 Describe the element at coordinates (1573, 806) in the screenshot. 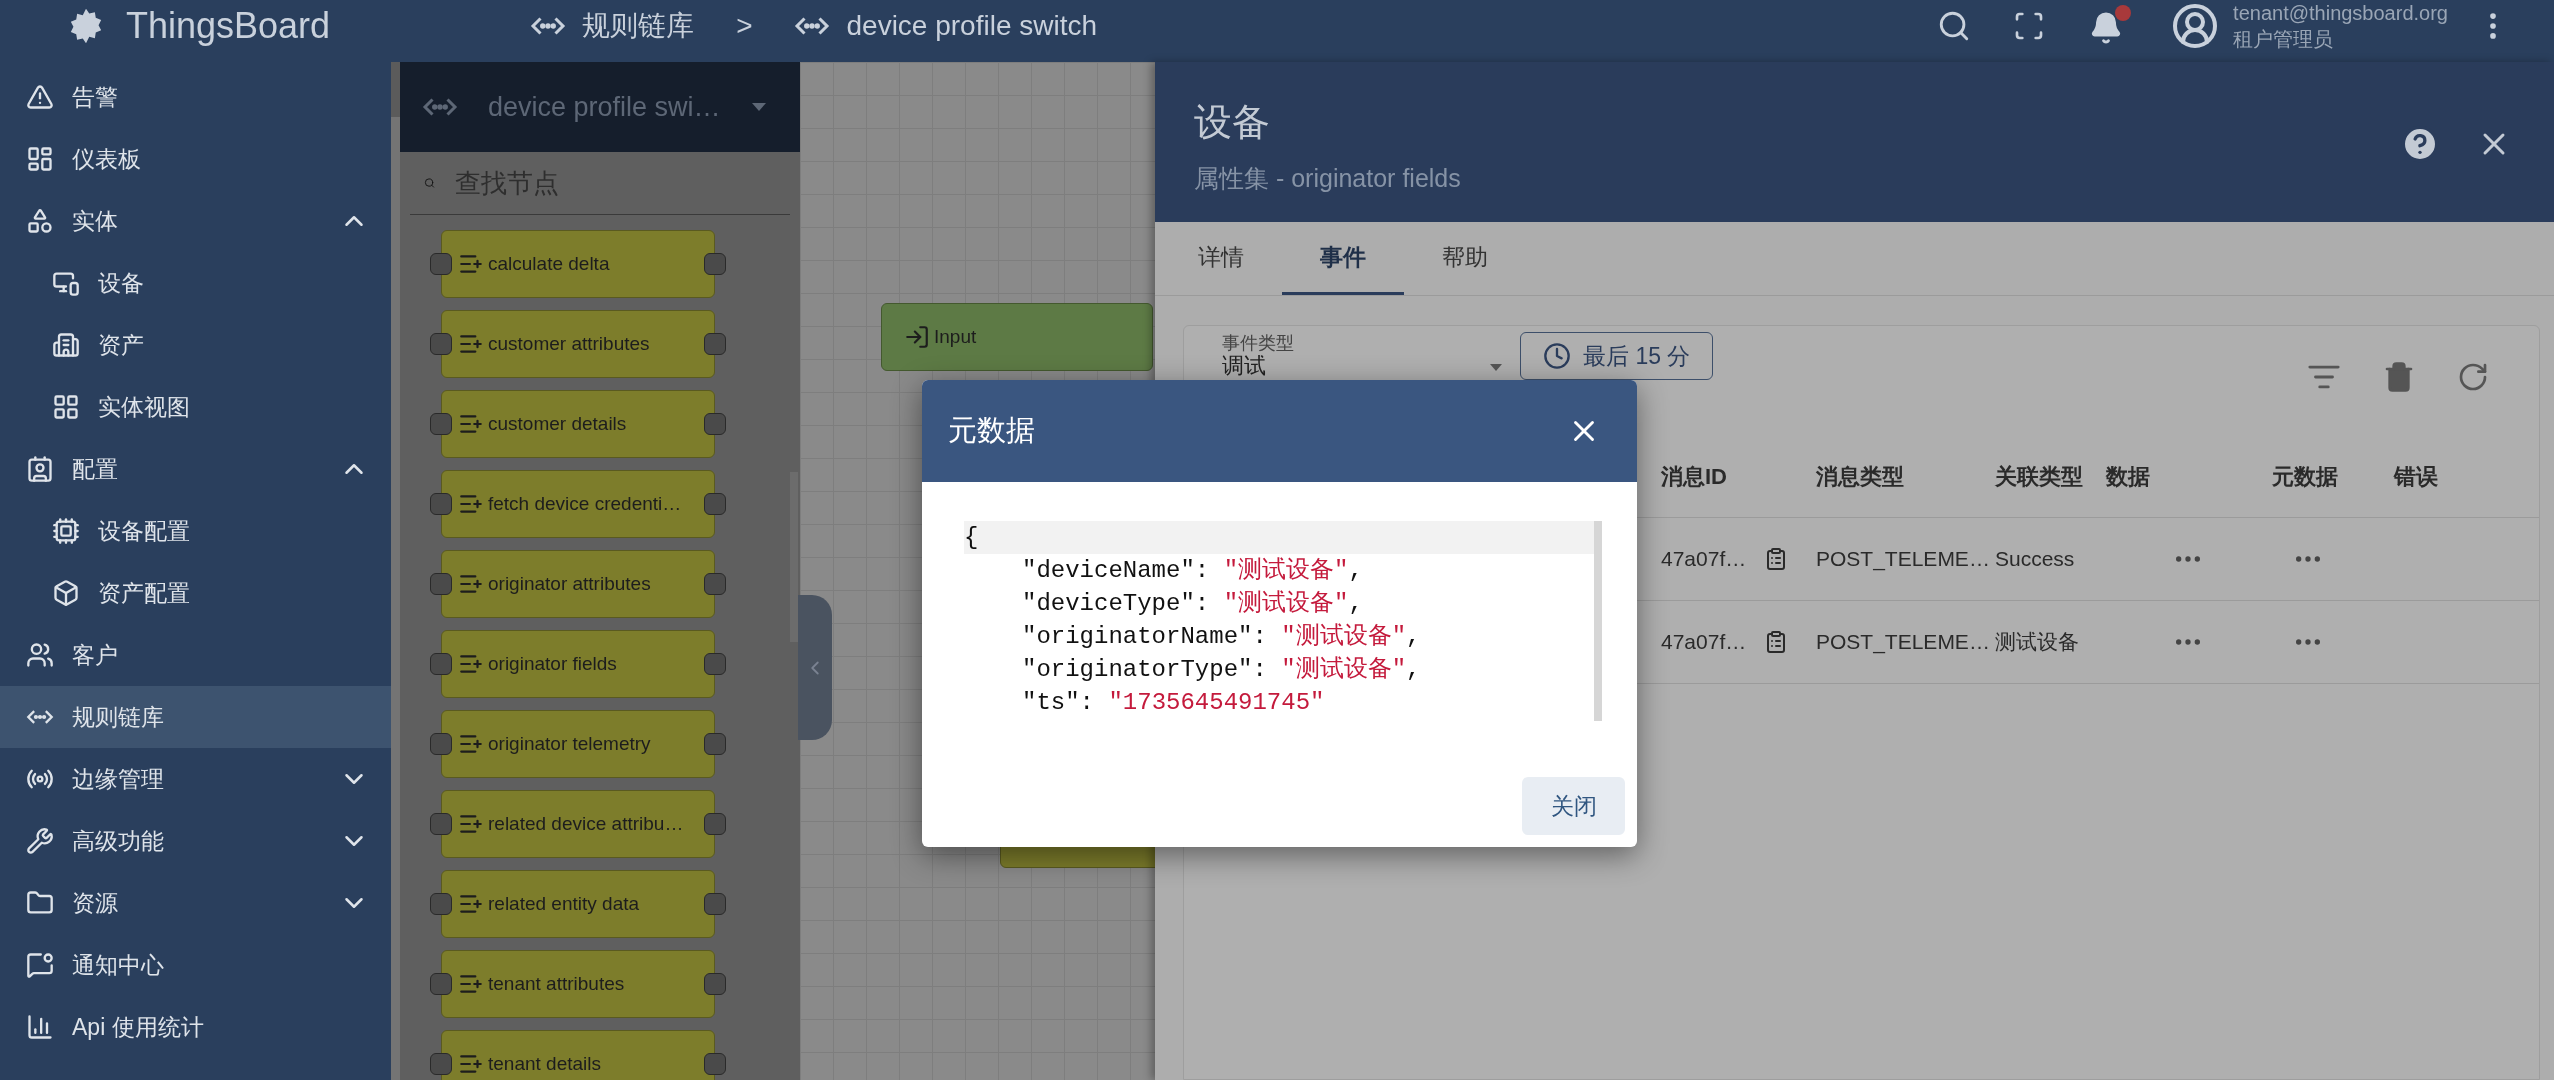

I see `close-button: 关闭` at that location.